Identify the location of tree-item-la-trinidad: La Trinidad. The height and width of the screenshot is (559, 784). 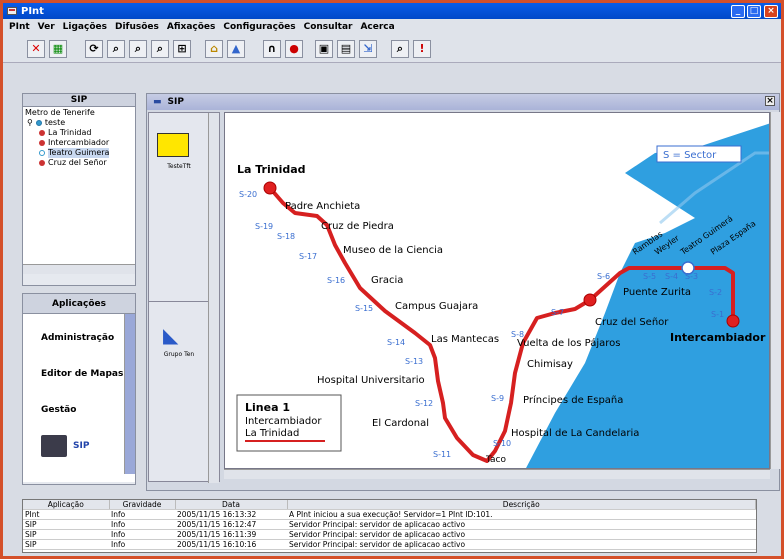
(79, 133).